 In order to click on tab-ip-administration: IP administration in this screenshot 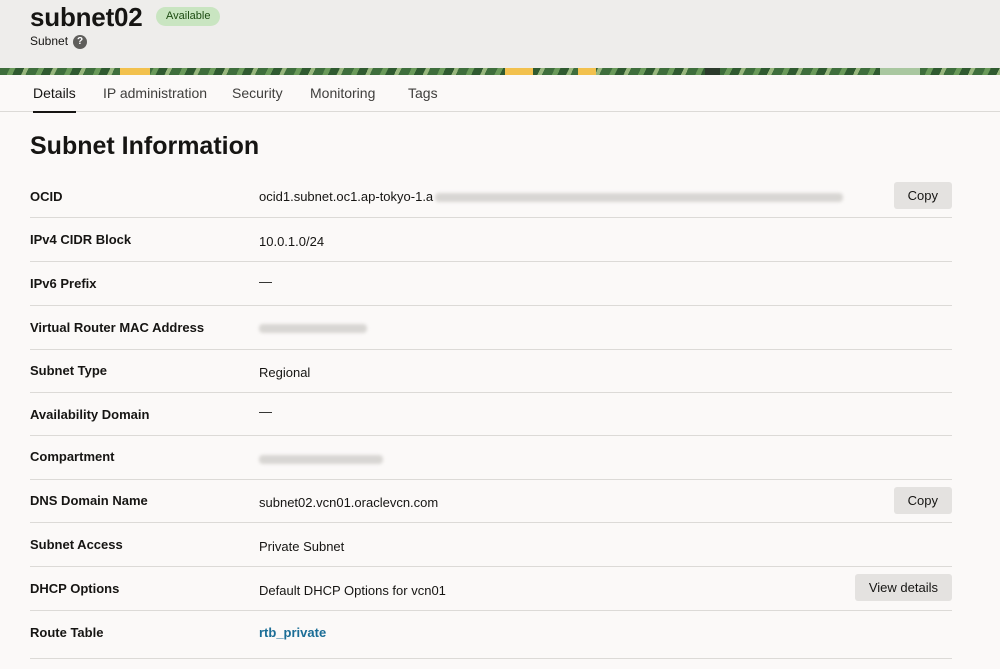, I will do `click(155, 93)`.